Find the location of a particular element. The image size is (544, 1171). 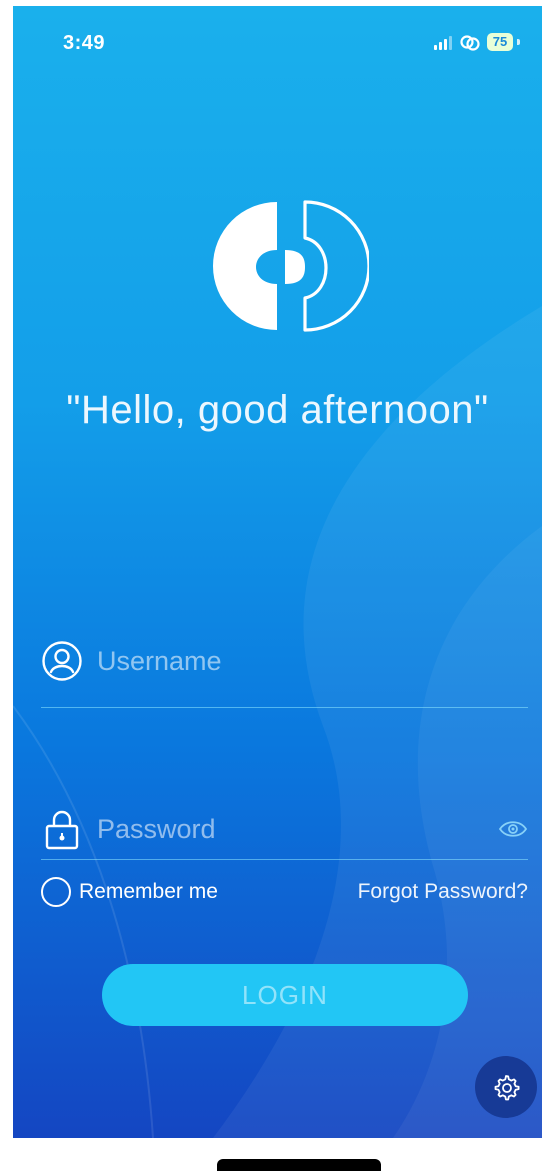

username-field is located at coordinates (284, 668).